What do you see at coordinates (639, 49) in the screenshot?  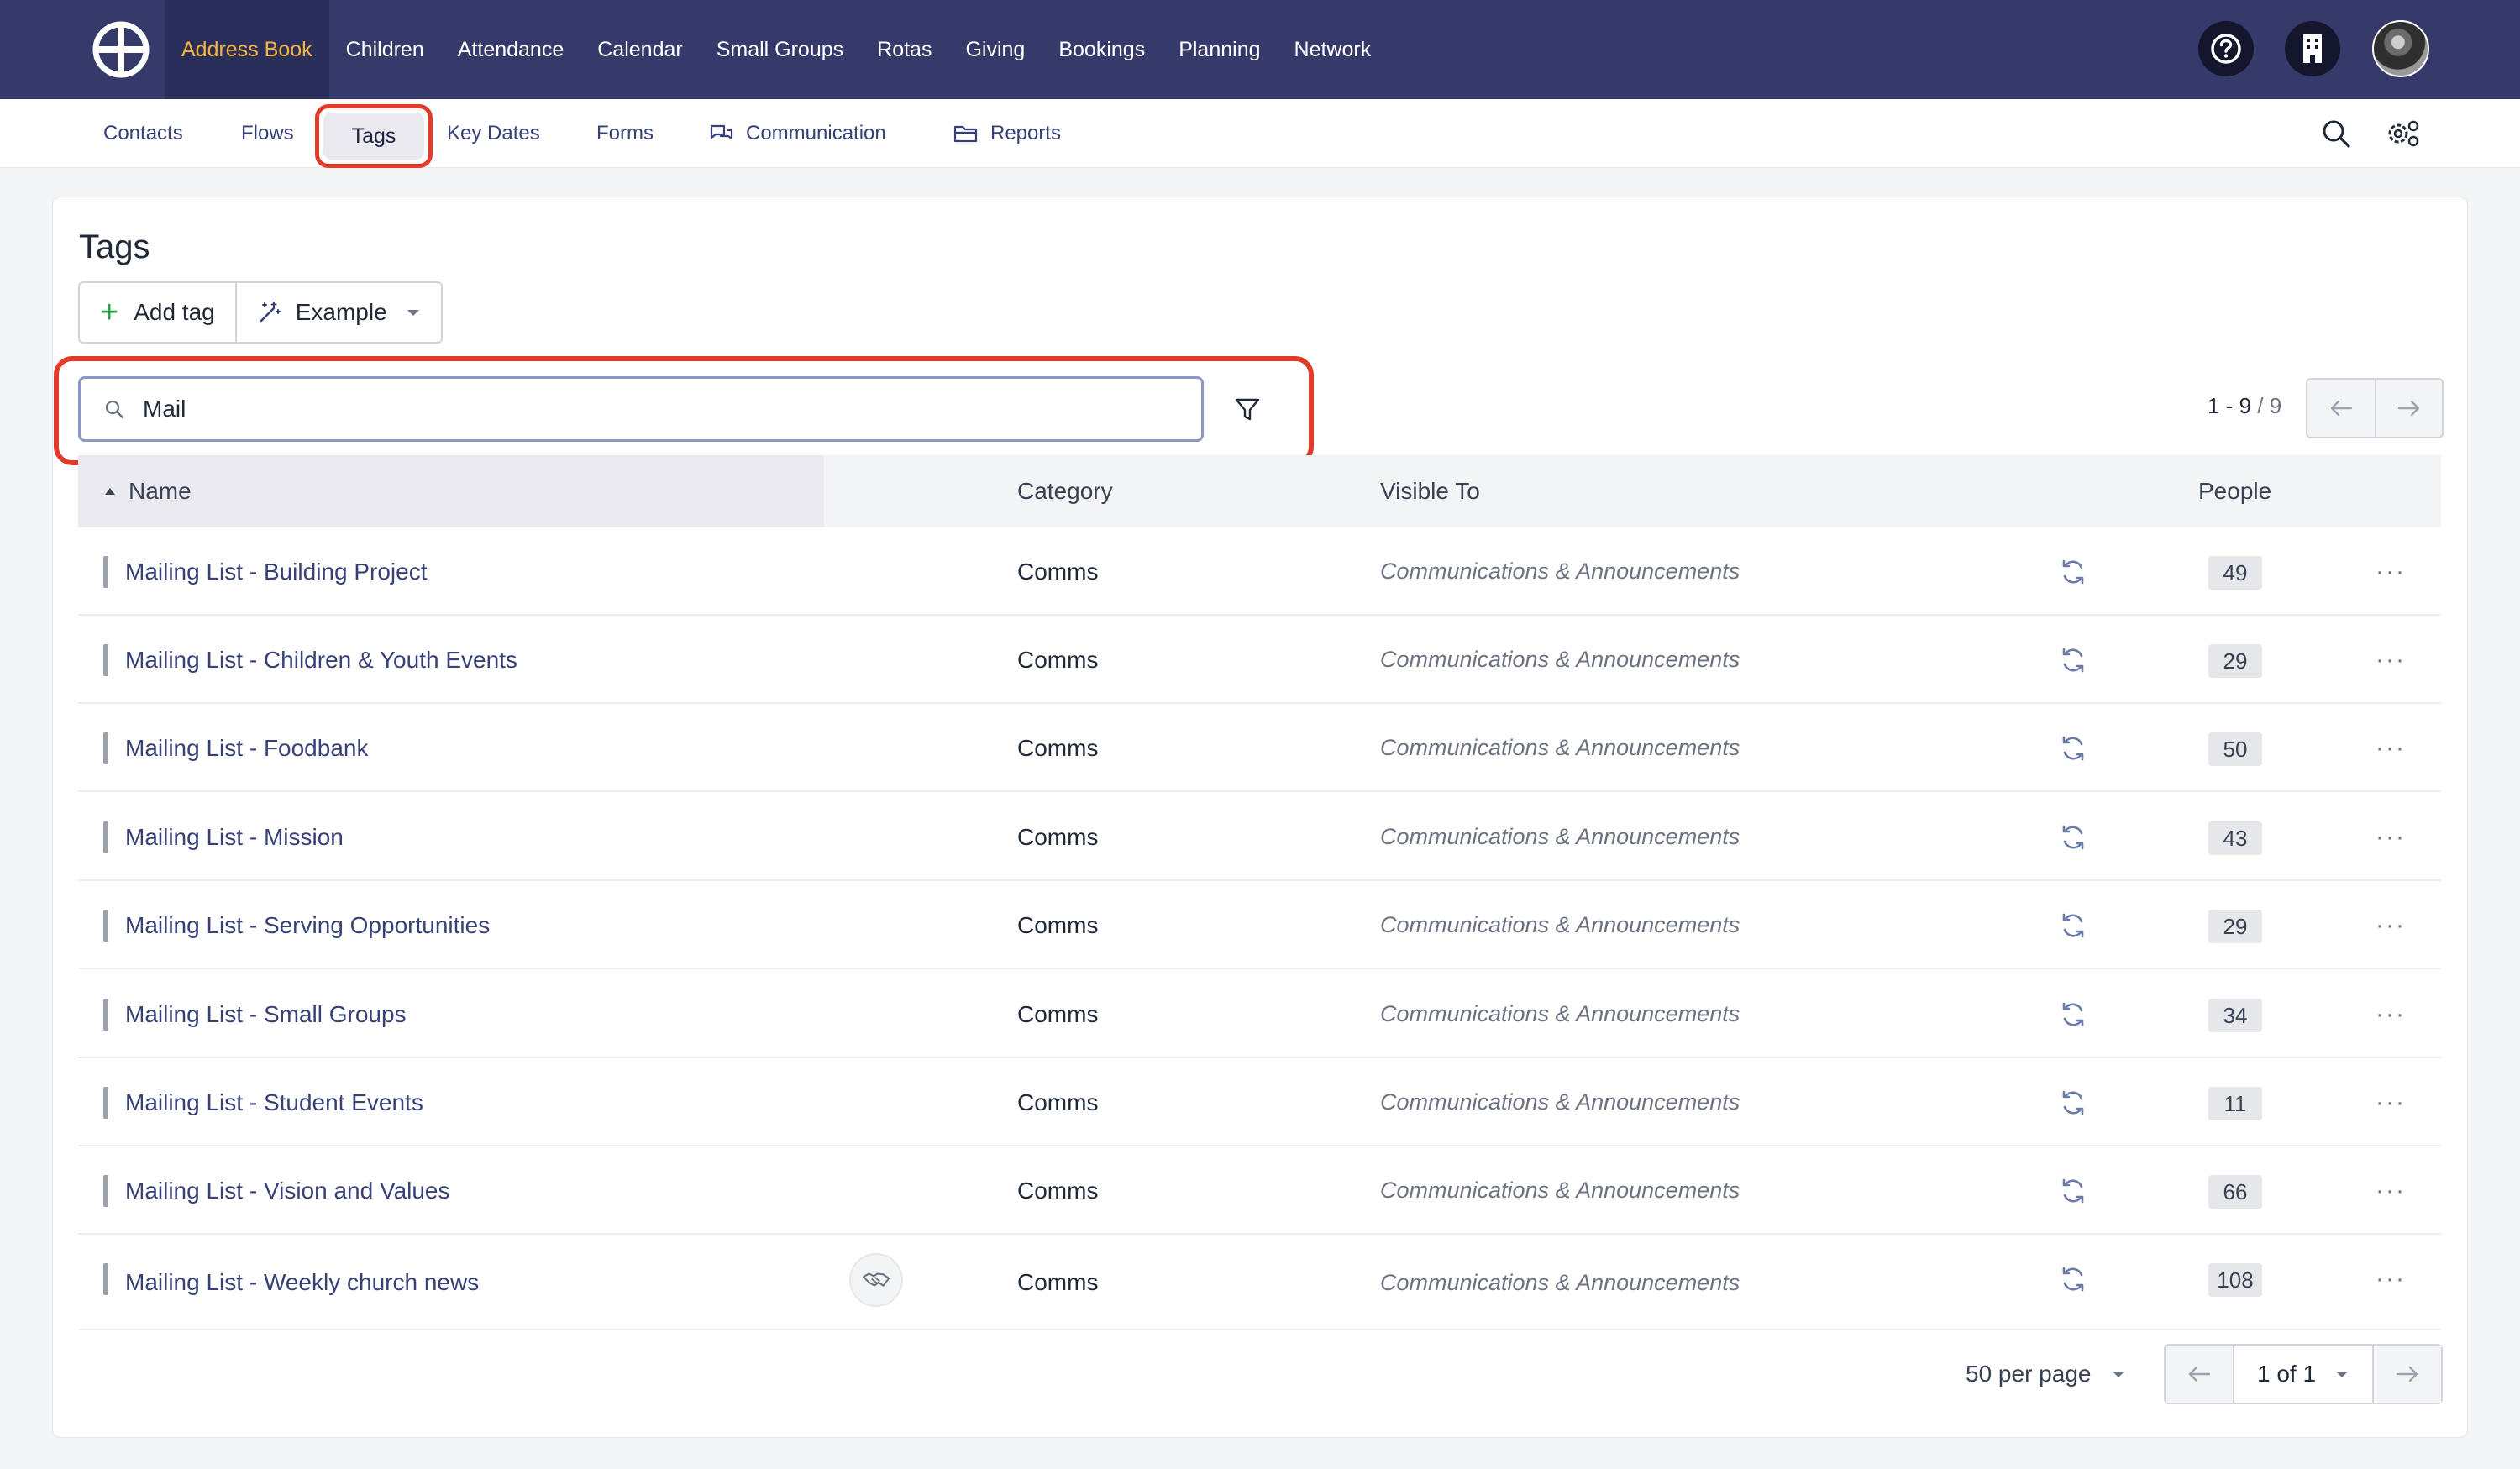 I see `nav-calendar: Calendar` at bounding box center [639, 49].